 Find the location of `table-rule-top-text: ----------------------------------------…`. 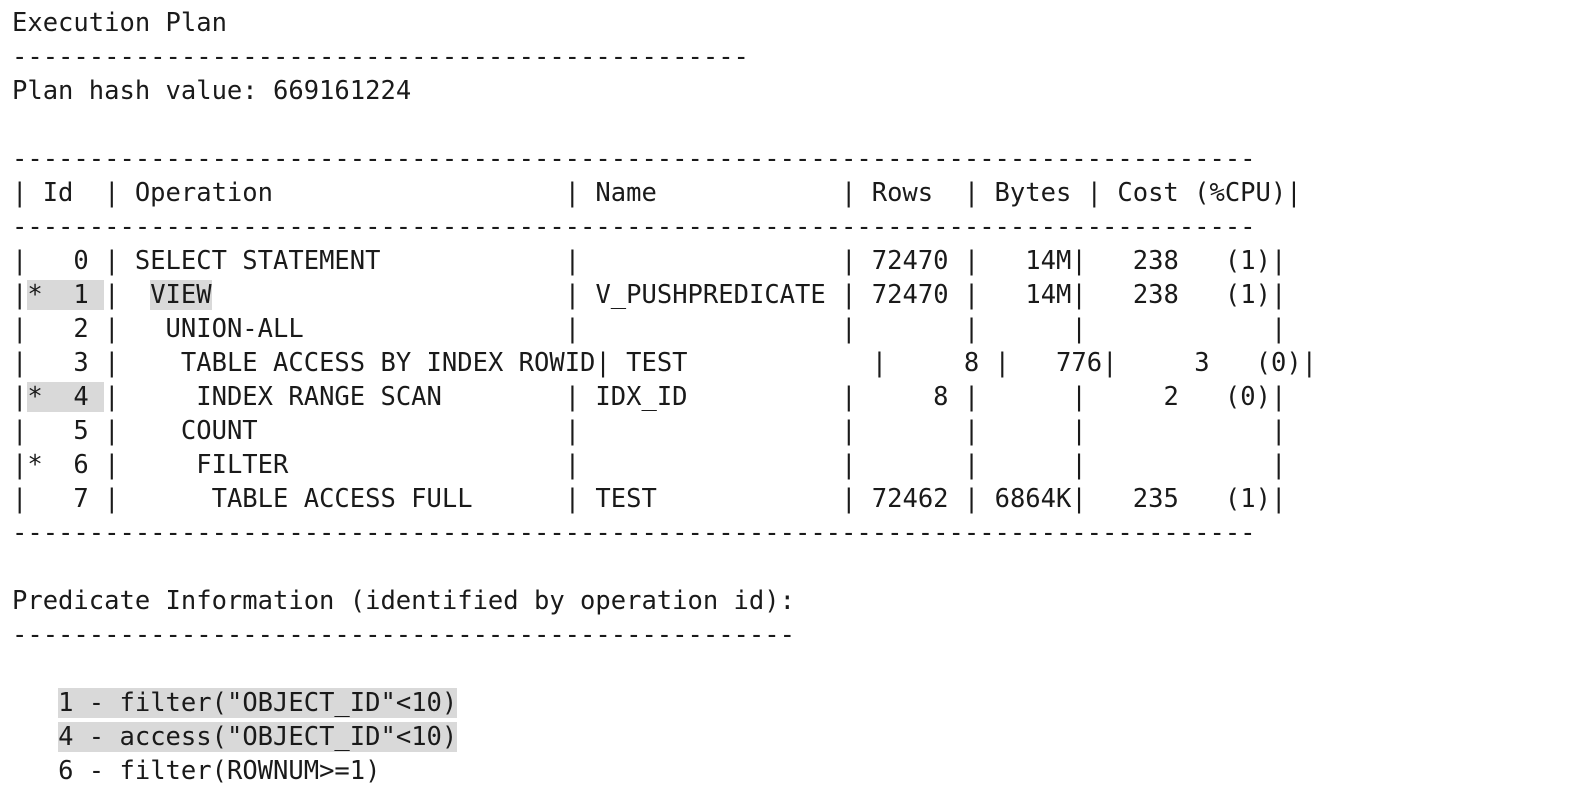

table-rule-top-text: ----------------------------------------… is located at coordinates (634, 159).